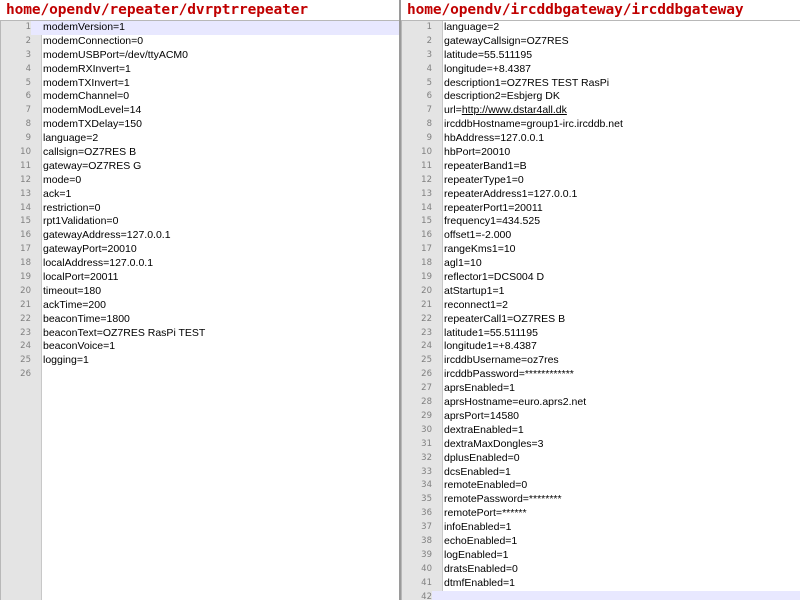 Image resolution: width=800 pixels, height=600 pixels. Describe the element at coordinates (200, 70) in the screenshot. I see `left-code-line: 4 modemRXInvert=1` at that location.